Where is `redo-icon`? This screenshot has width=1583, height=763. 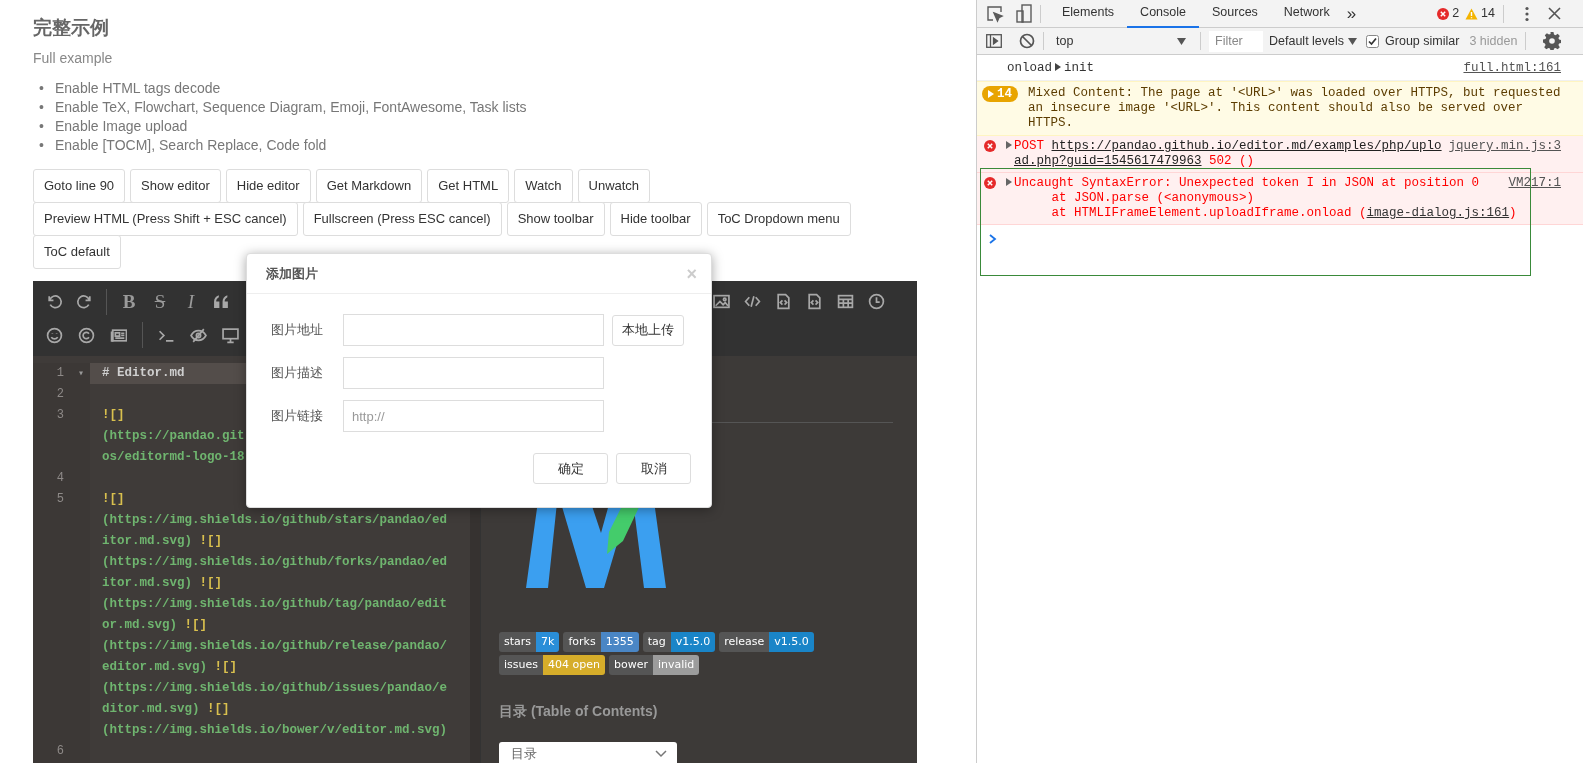
redo-icon is located at coordinates (84, 302).